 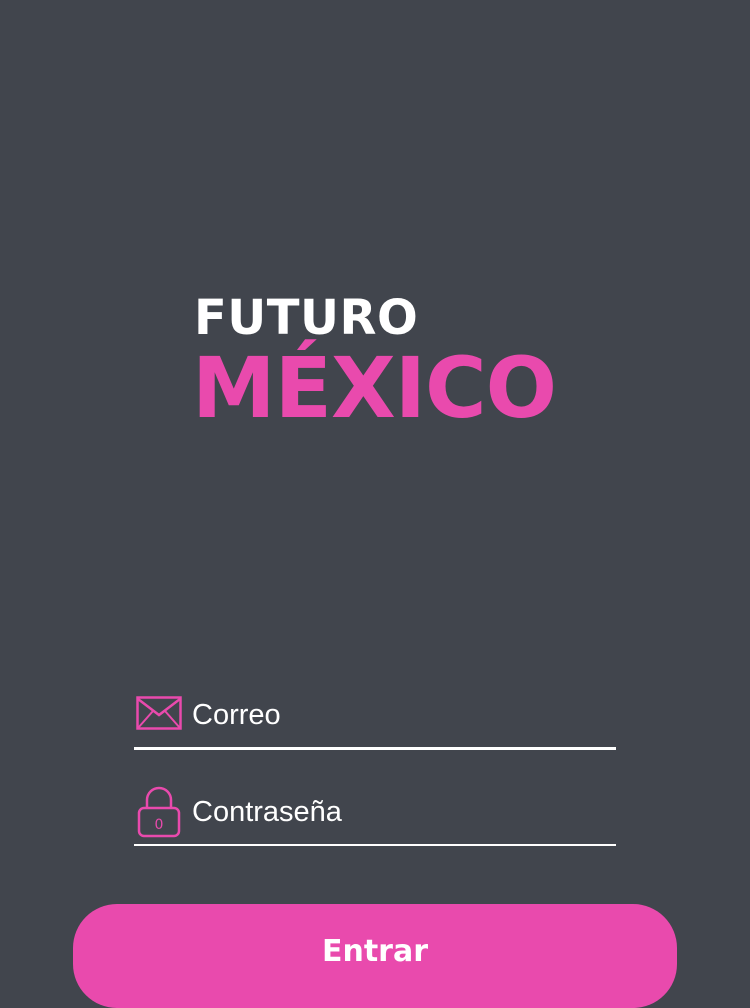 What do you see at coordinates (159, 713) in the screenshot?
I see `envelope-icon` at bounding box center [159, 713].